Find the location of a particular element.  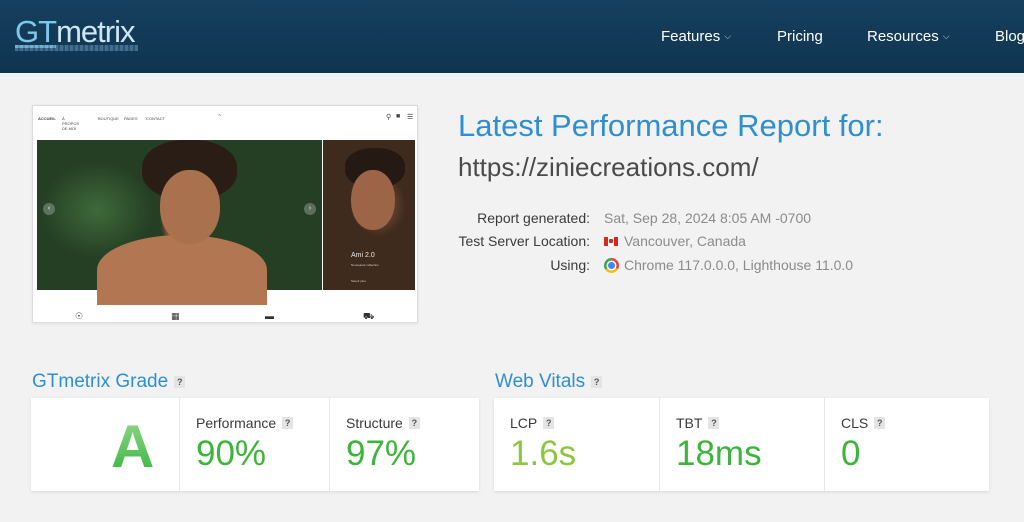

structure-cell: Structure? 97% is located at coordinates (404, 444).